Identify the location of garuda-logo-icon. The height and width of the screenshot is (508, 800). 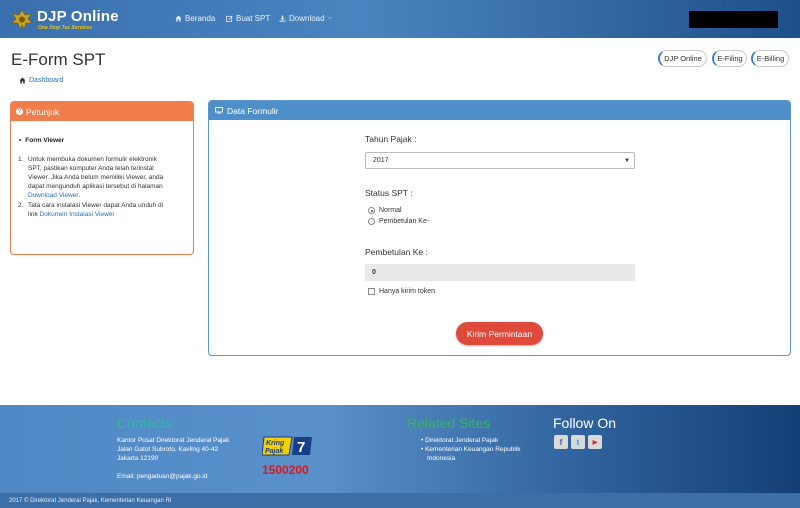
(22, 20).